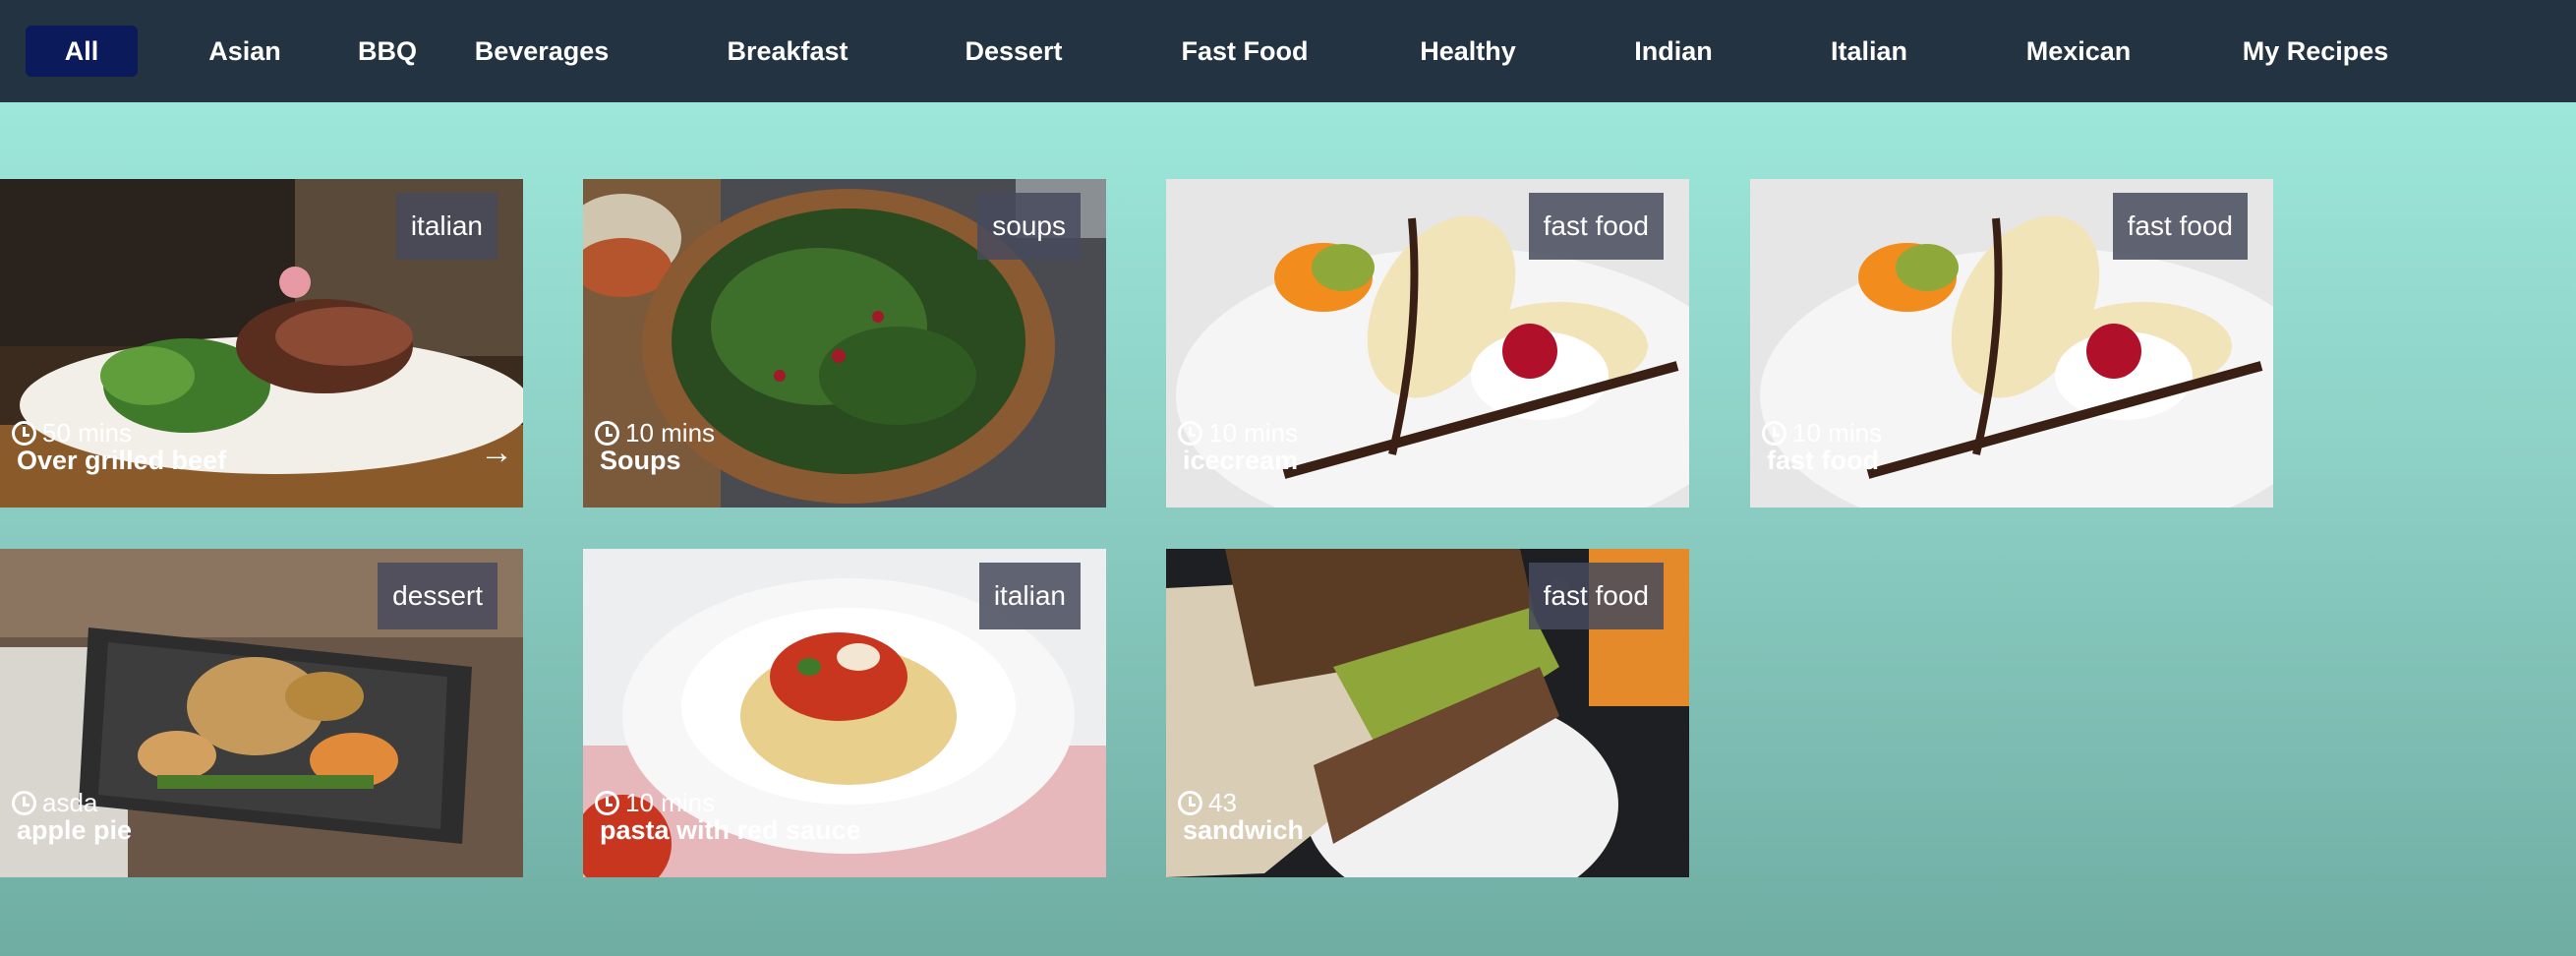 Image resolution: width=2576 pixels, height=956 pixels. What do you see at coordinates (496, 453) in the screenshot?
I see `arrow-right-icon: →` at bounding box center [496, 453].